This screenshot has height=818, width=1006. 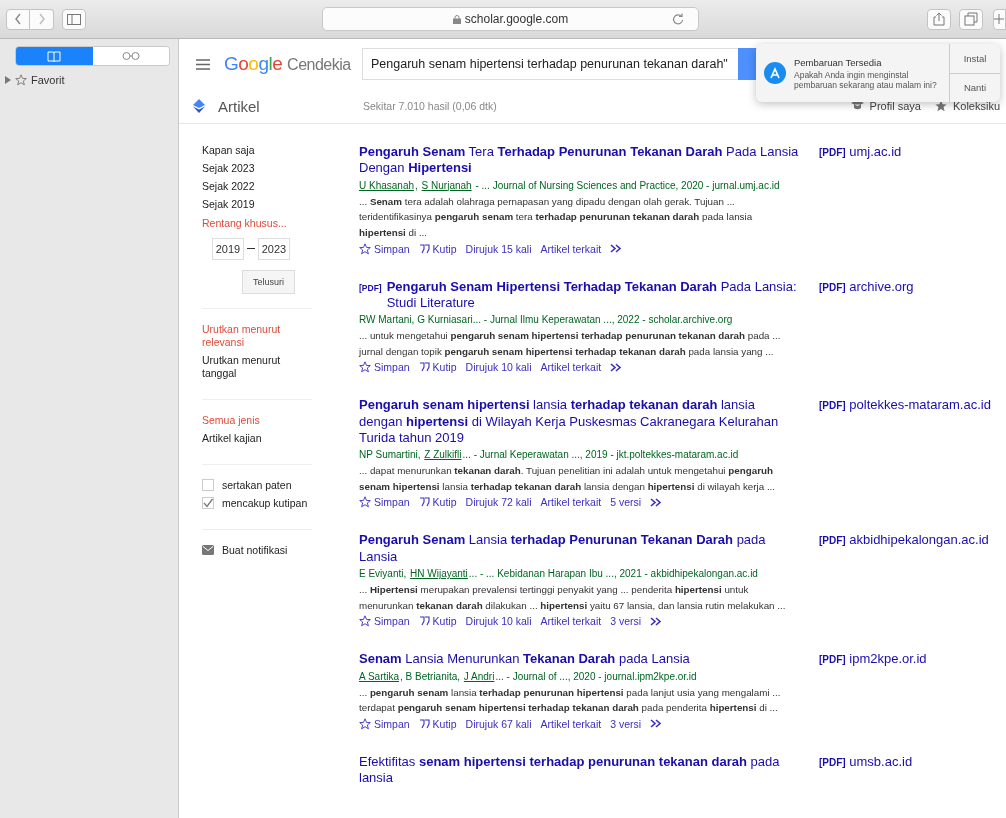 I want to click on filter-link: Sejak 2022, so click(x=257, y=187).